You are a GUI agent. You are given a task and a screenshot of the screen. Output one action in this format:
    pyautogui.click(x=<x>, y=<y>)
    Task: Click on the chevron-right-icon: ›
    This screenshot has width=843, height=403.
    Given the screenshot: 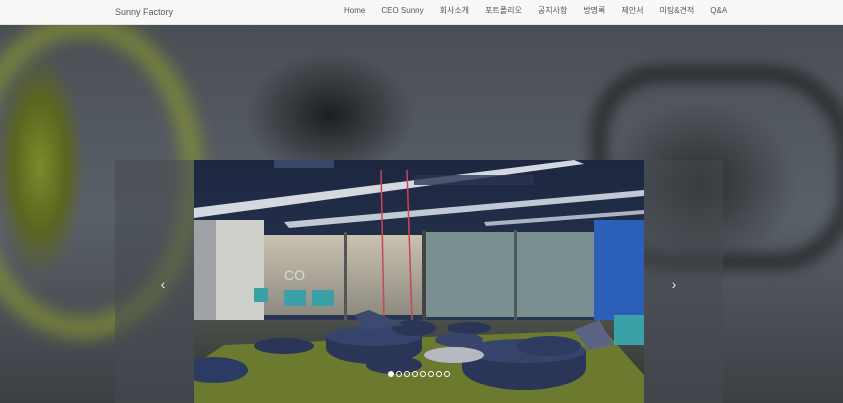 What is the action you would take?
    pyautogui.click(x=674, y=284)
    